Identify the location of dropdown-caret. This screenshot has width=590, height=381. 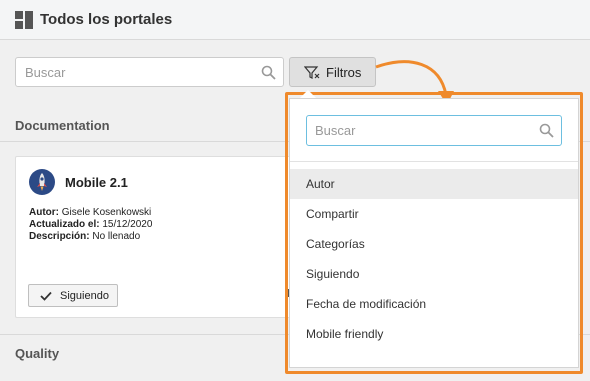
(308, 94).